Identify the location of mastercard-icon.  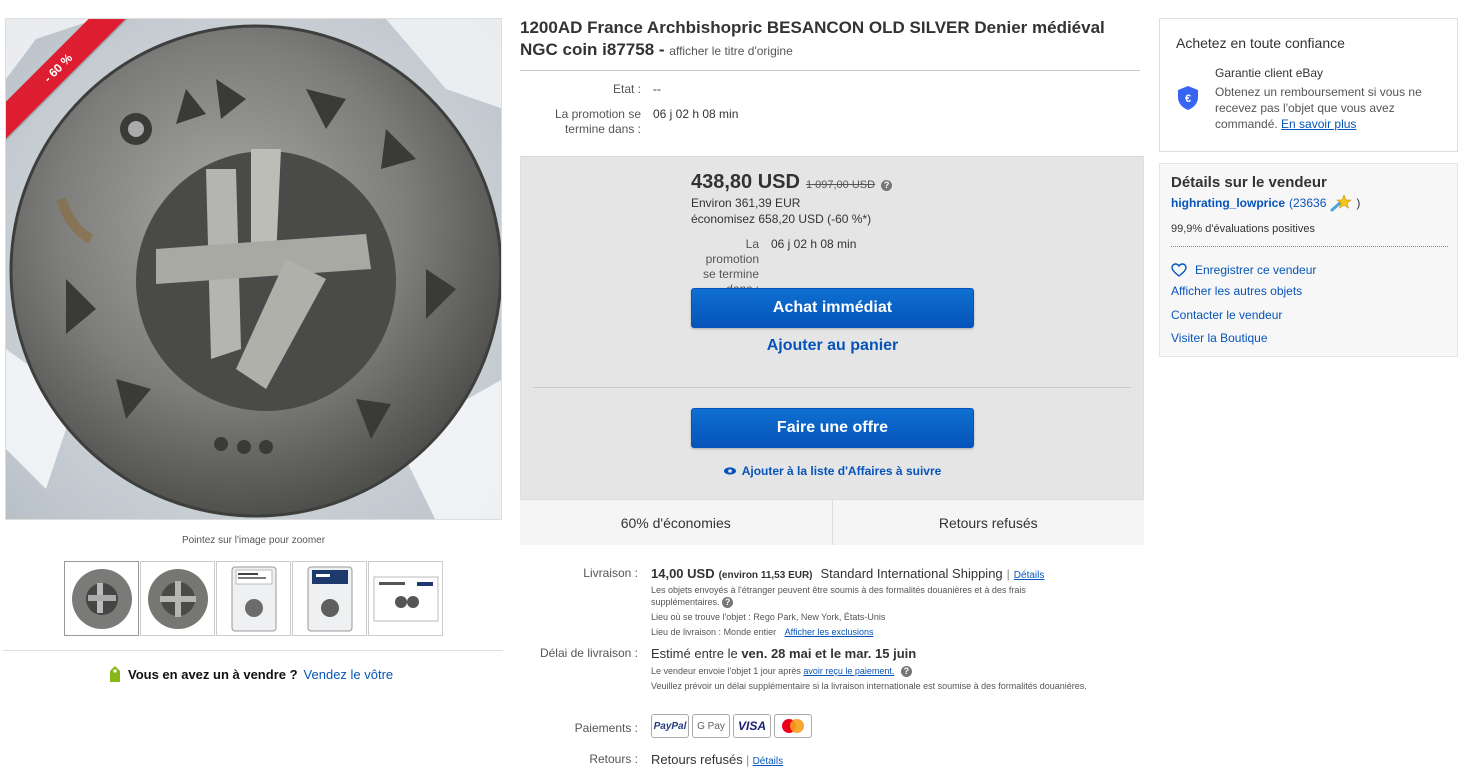
(793, 726).